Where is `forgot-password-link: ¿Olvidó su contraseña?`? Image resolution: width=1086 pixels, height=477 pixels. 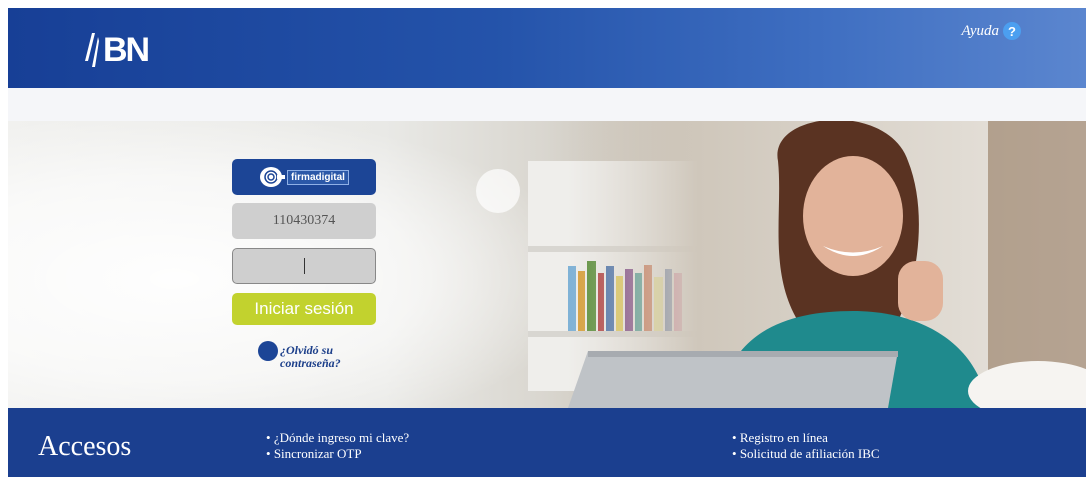 forgot-password-link: ¿Olvidó su contraseña? is located at coordinates (317, 355).